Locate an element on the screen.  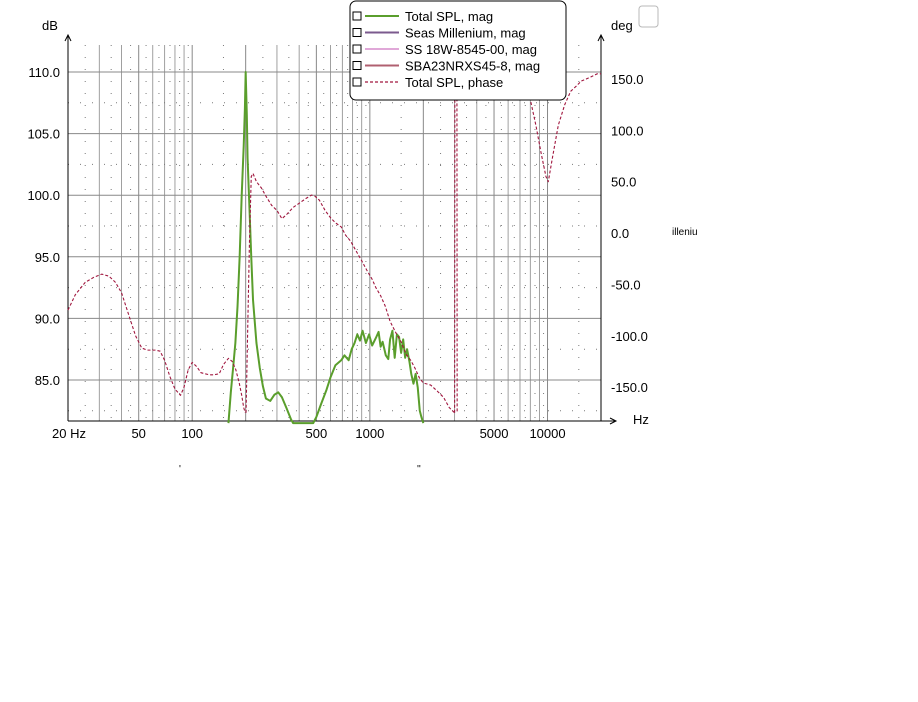
x-tick-label: 20 Hz is located at coordinates (69, 433).